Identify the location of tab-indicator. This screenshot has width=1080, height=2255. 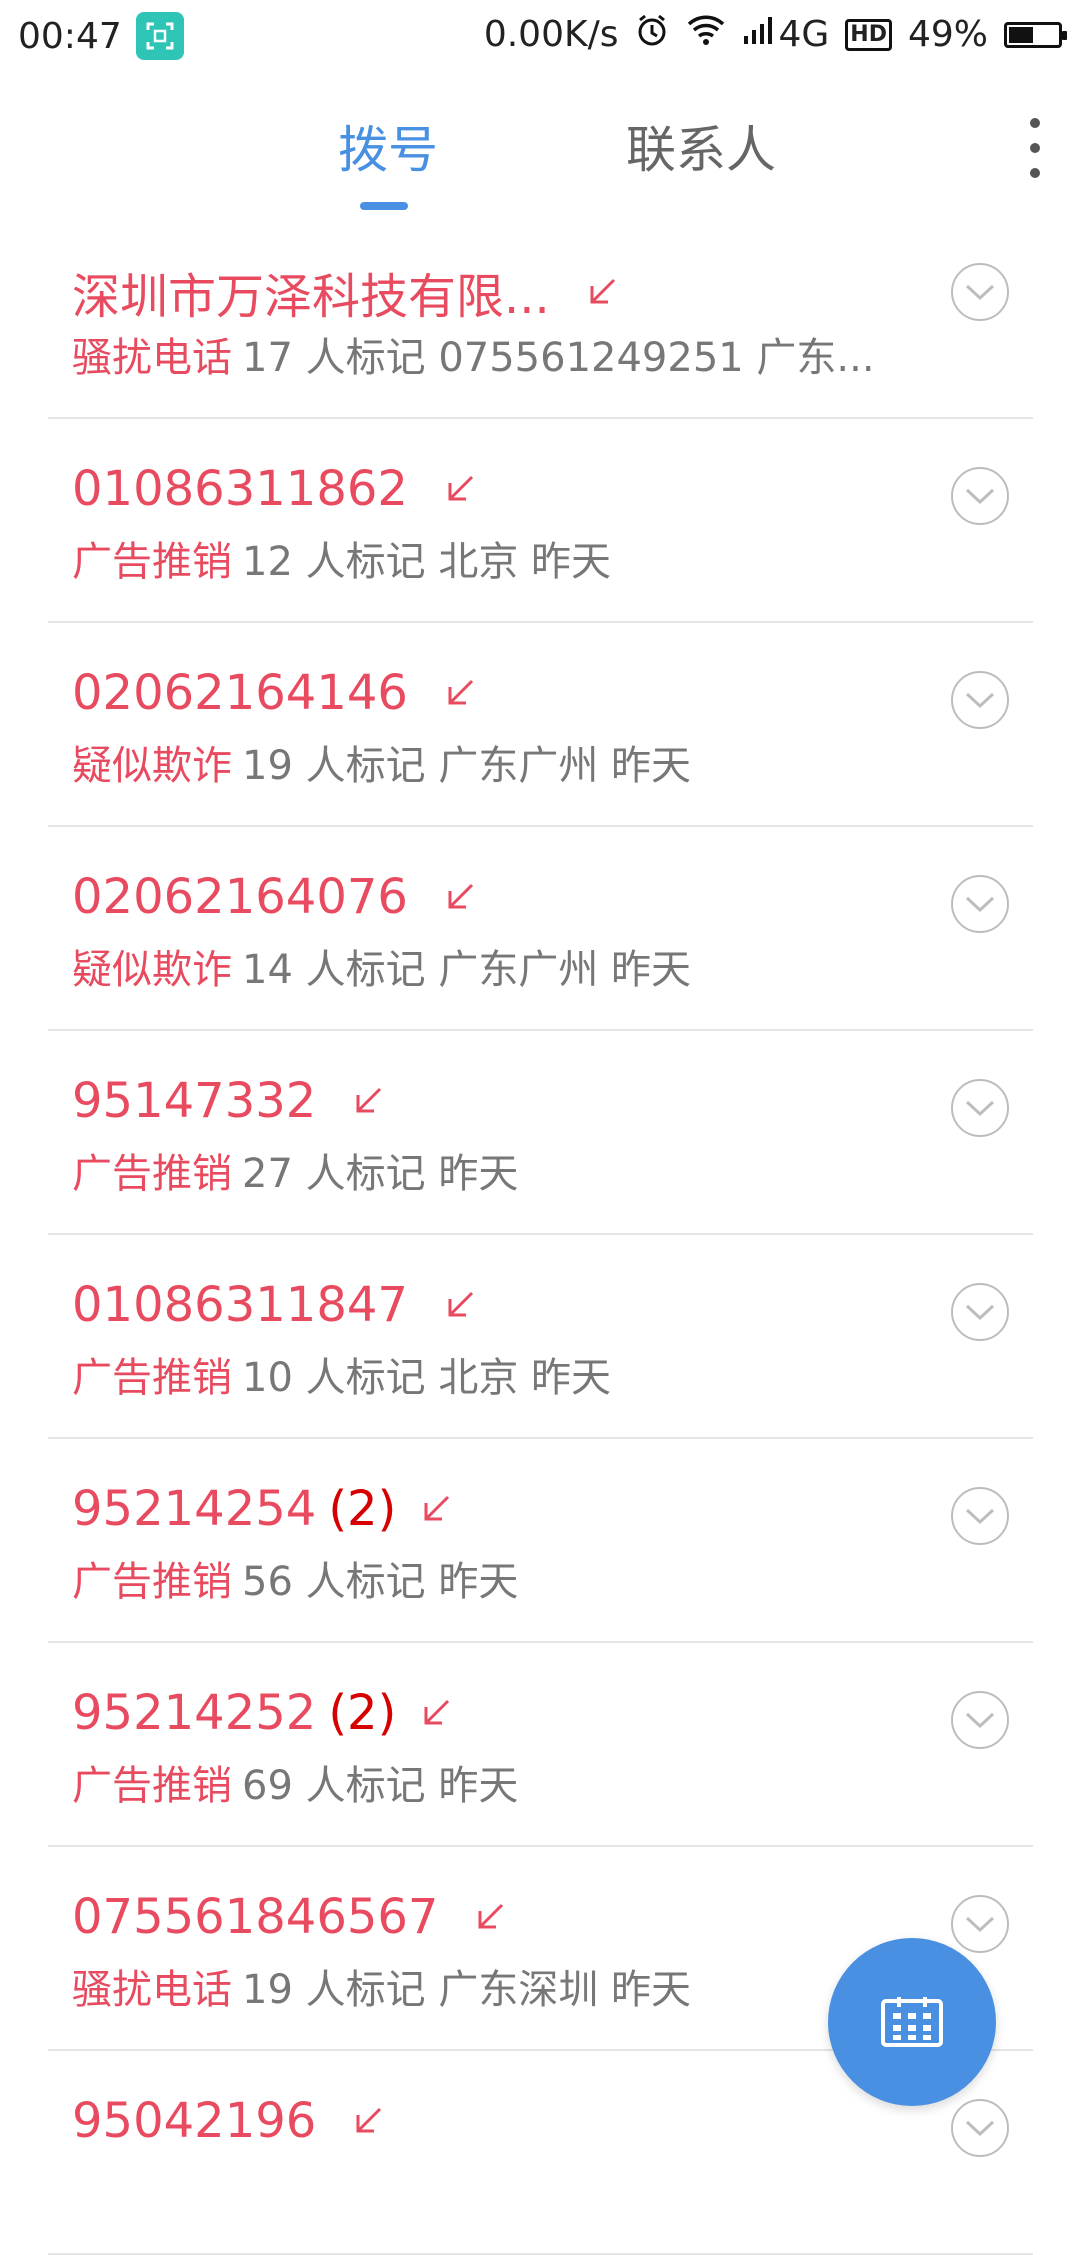
(384, 206).